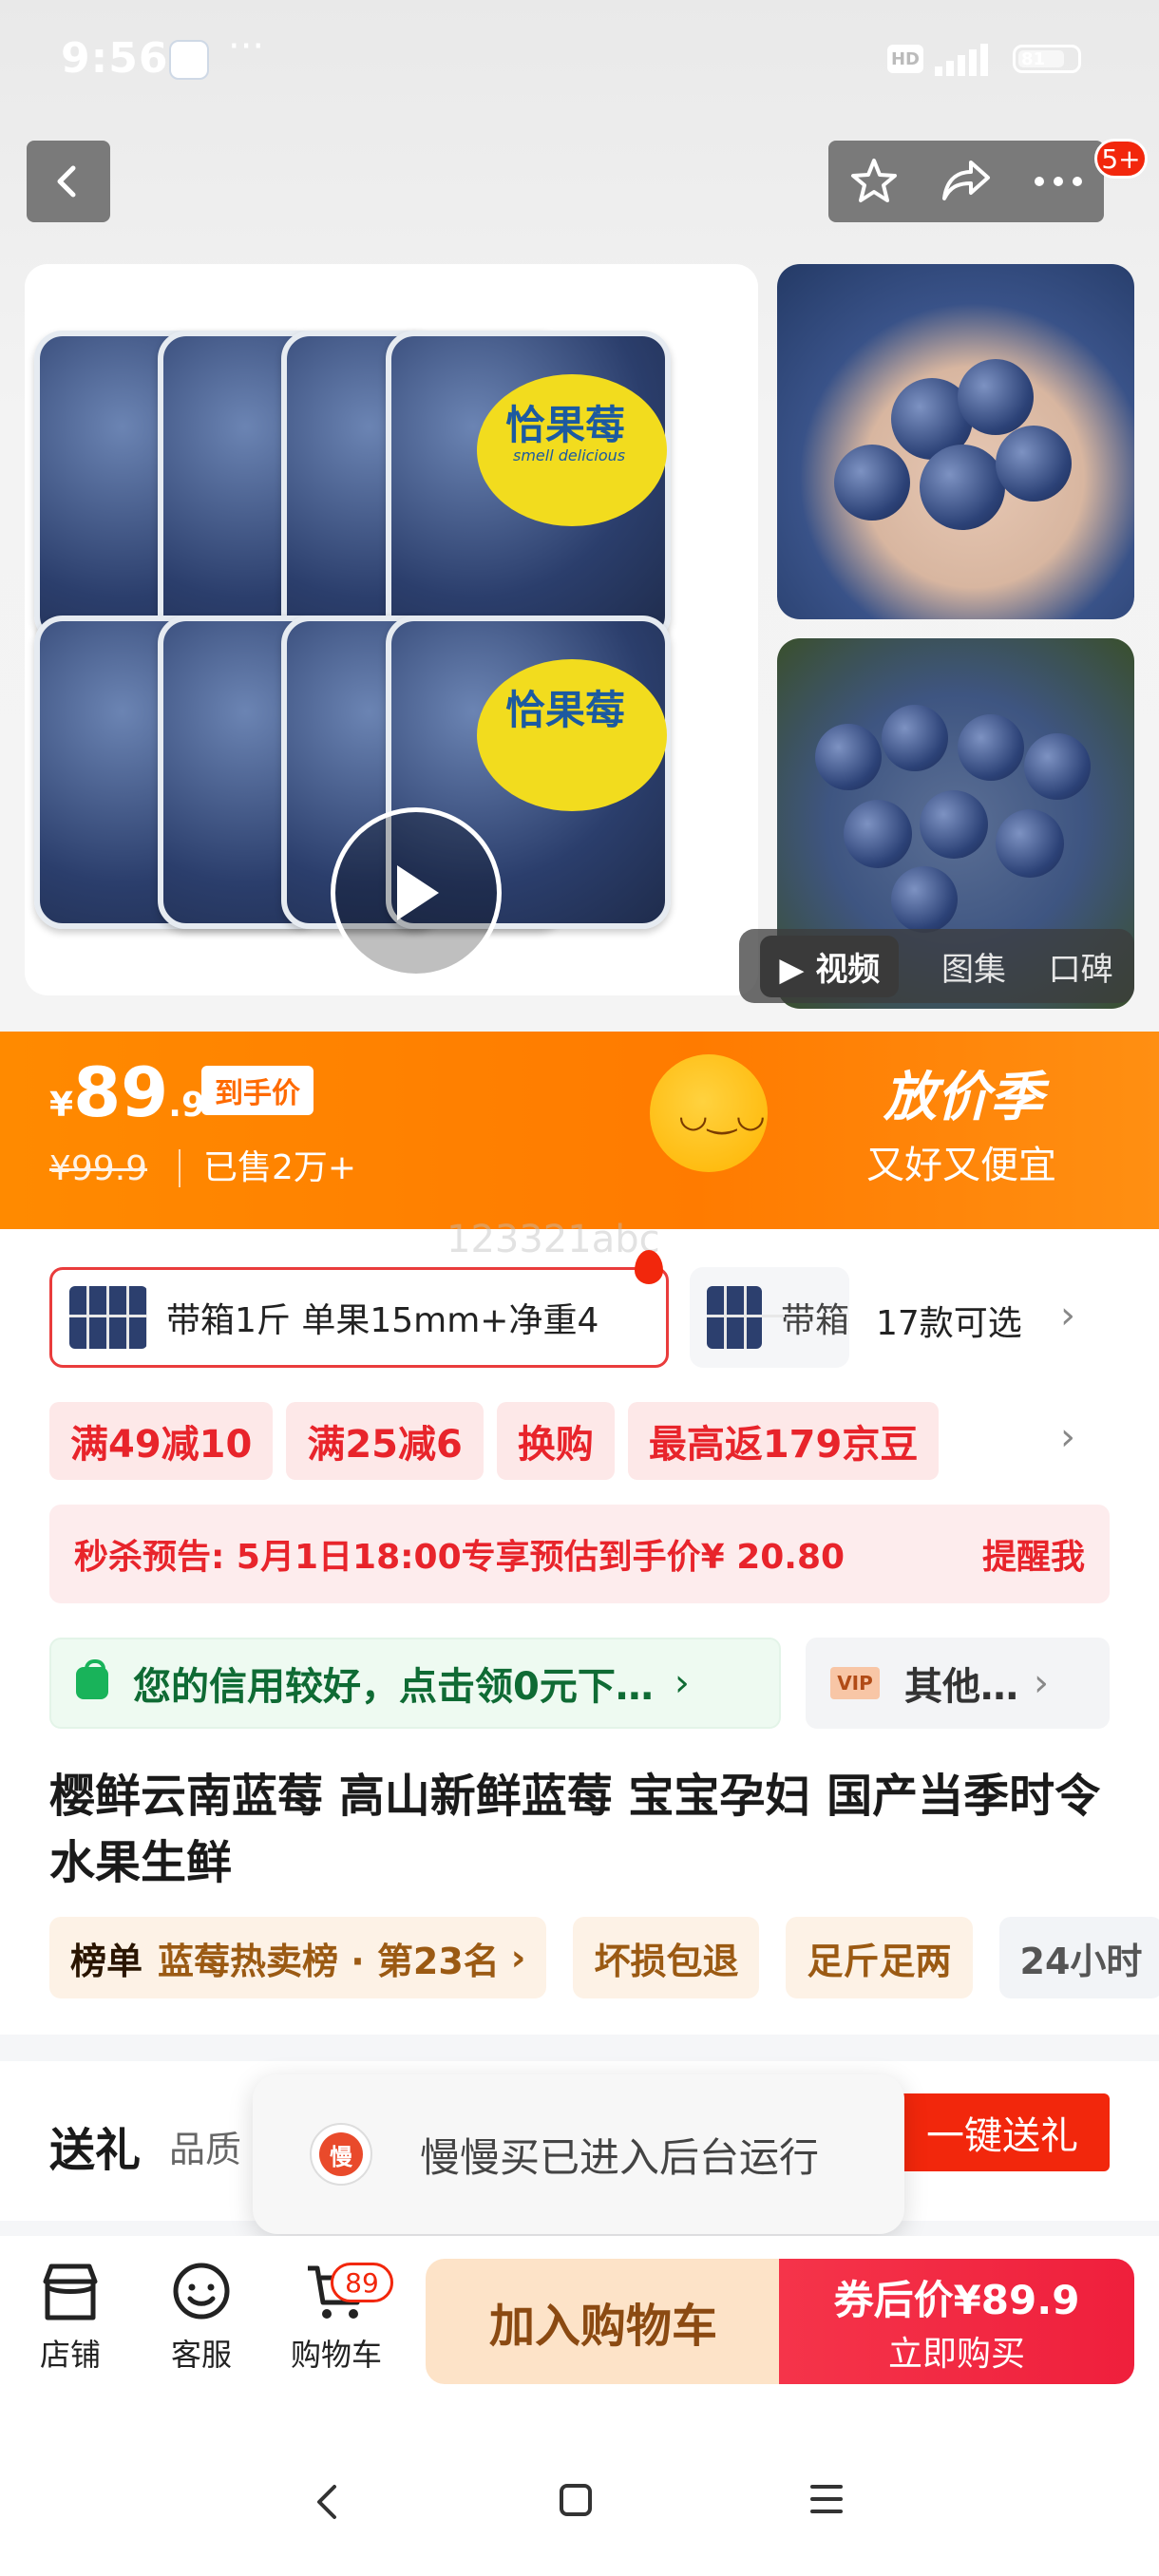 This screenshot has width=1159, height=2576. Describe the element at coordinates (267, 1168) in the screenshot. I see `sold-count: 已售2万+` at that location.